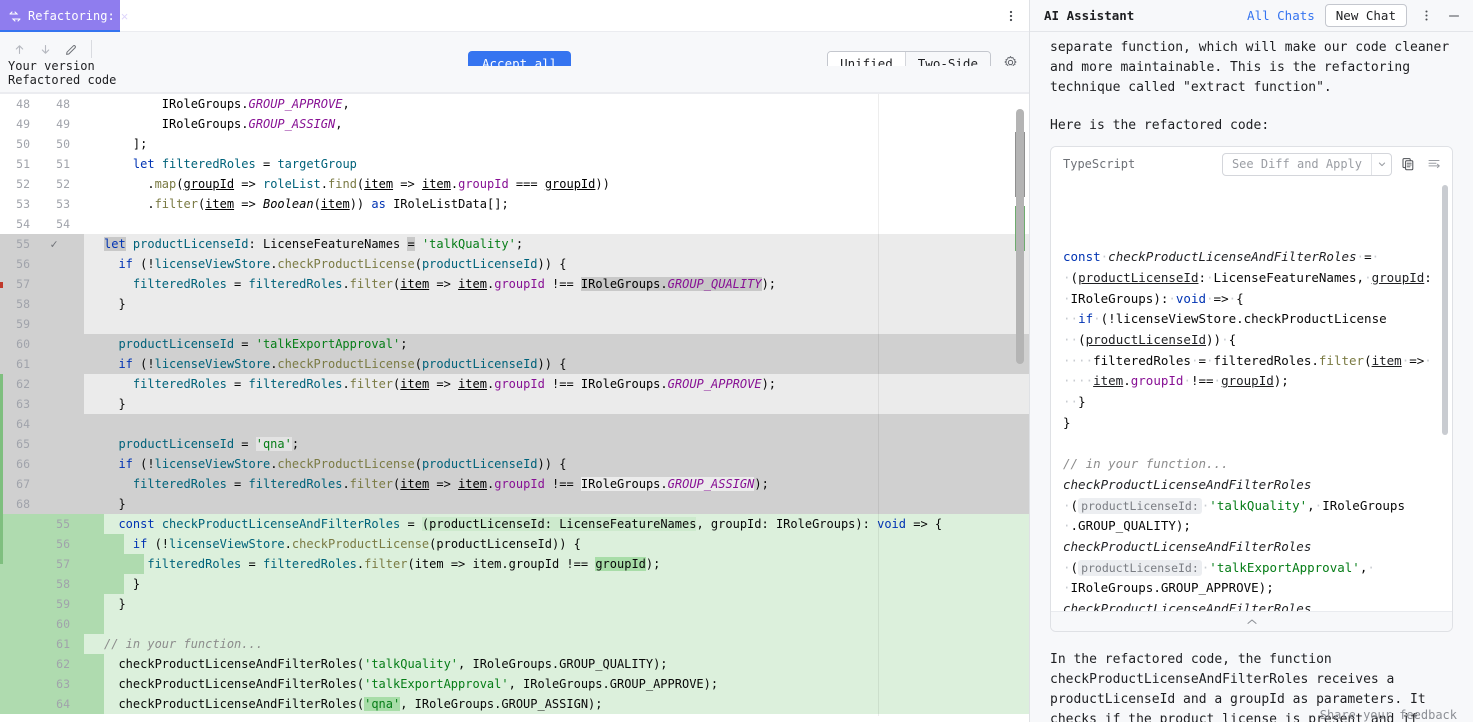 The image size is (1473, 722). I want to click on line-number-left: 56, so click(23, 264).